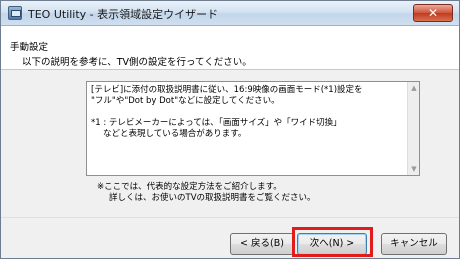 This screenshot has width=460, height=259. What do you see at coordinates (137, 62) in the screenshot?
I see `step-description: 以下の説明を参考に、TV側の設定を行ってください。` at bounding box center [137, 62].